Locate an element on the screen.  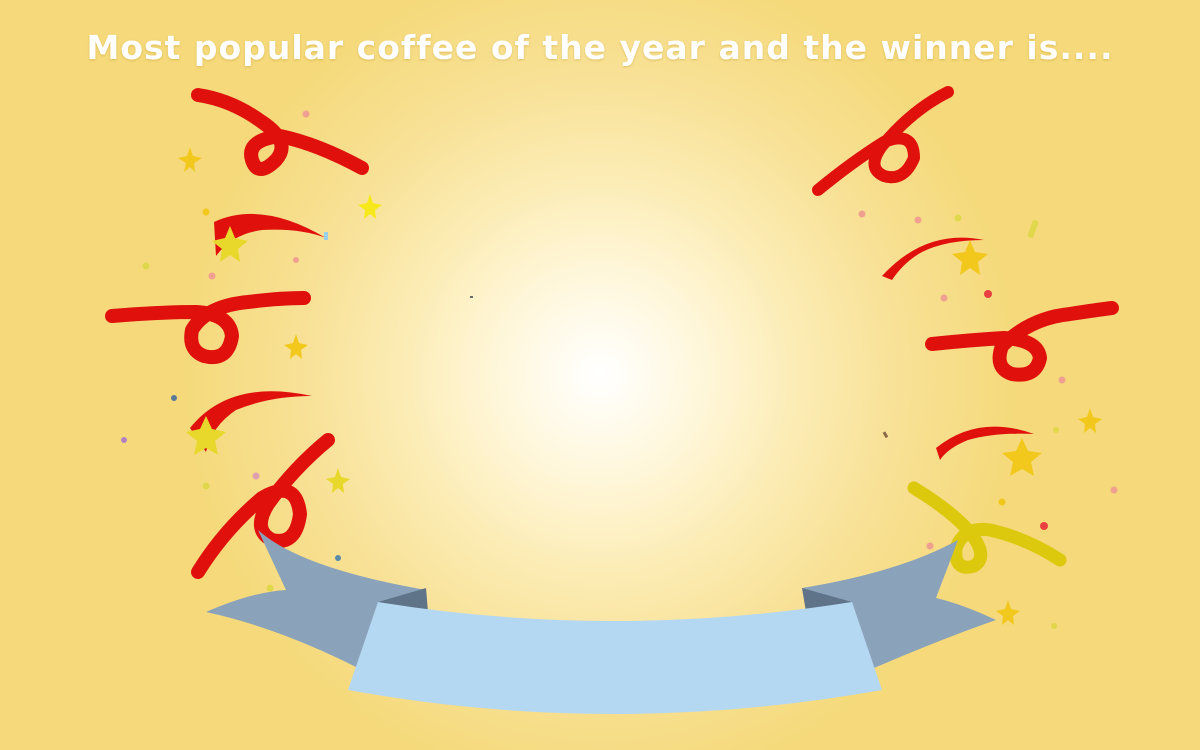
left-streamers is located at coordinates (237, 333).